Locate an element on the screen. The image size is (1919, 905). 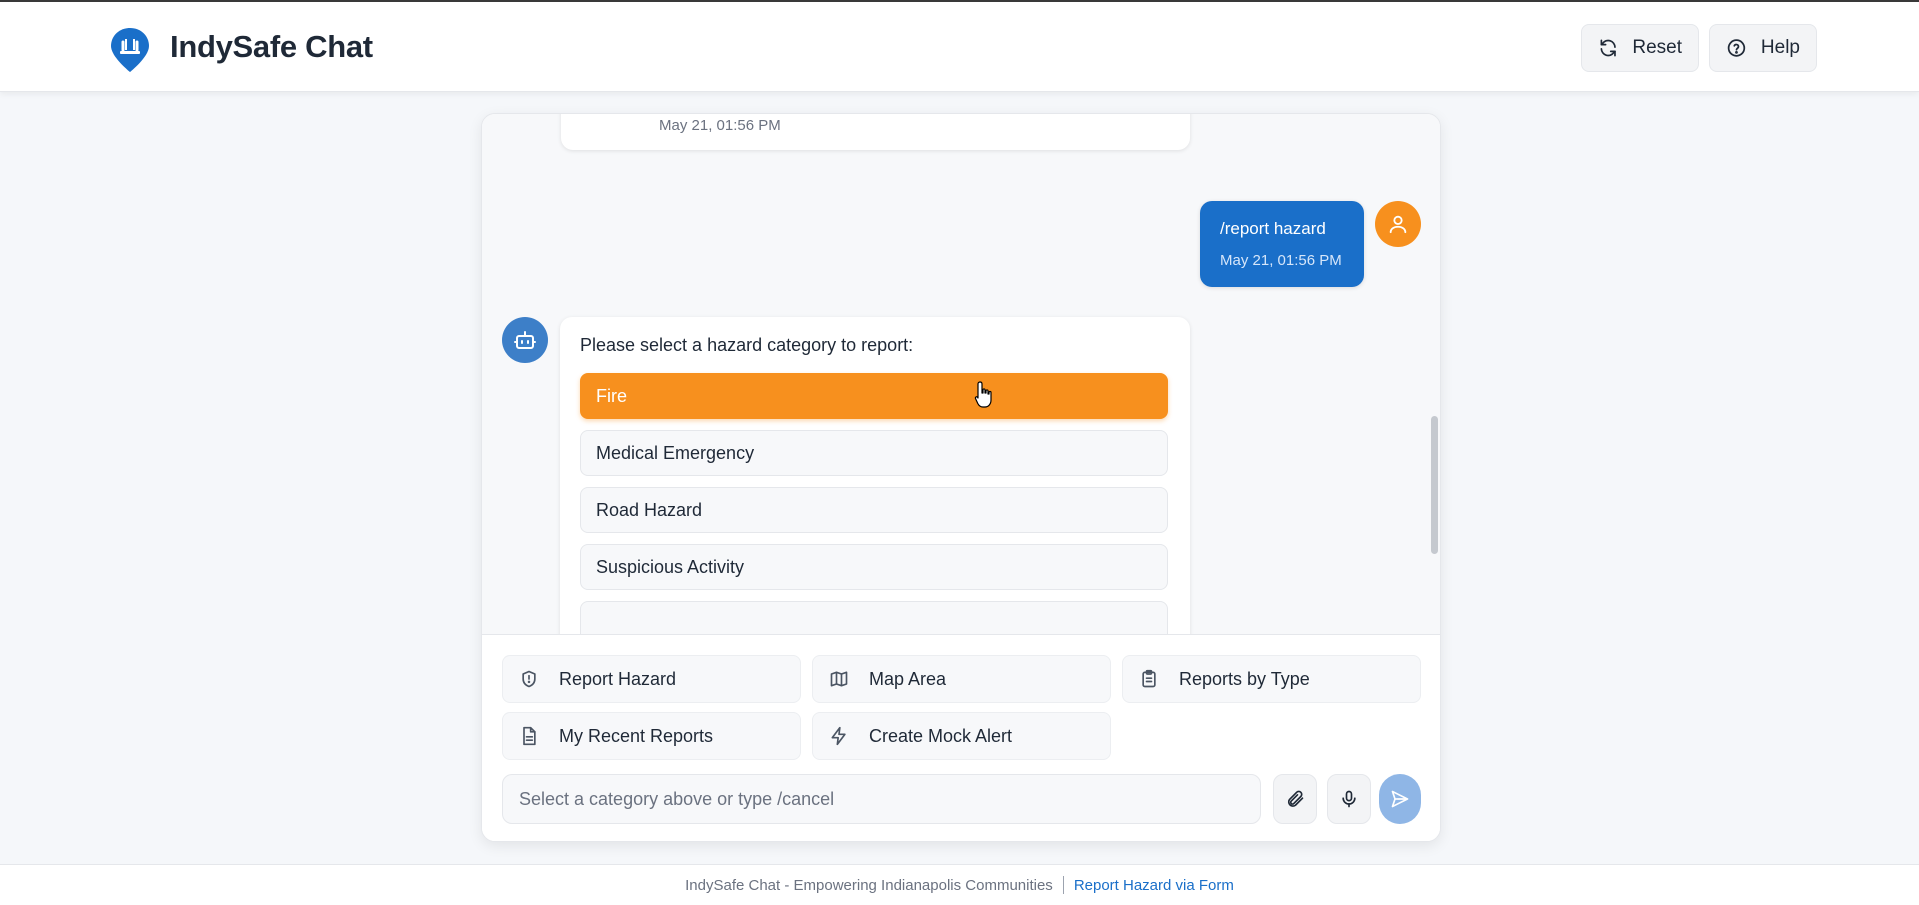
clipboard-icon is located at coordinates (1149, 678).